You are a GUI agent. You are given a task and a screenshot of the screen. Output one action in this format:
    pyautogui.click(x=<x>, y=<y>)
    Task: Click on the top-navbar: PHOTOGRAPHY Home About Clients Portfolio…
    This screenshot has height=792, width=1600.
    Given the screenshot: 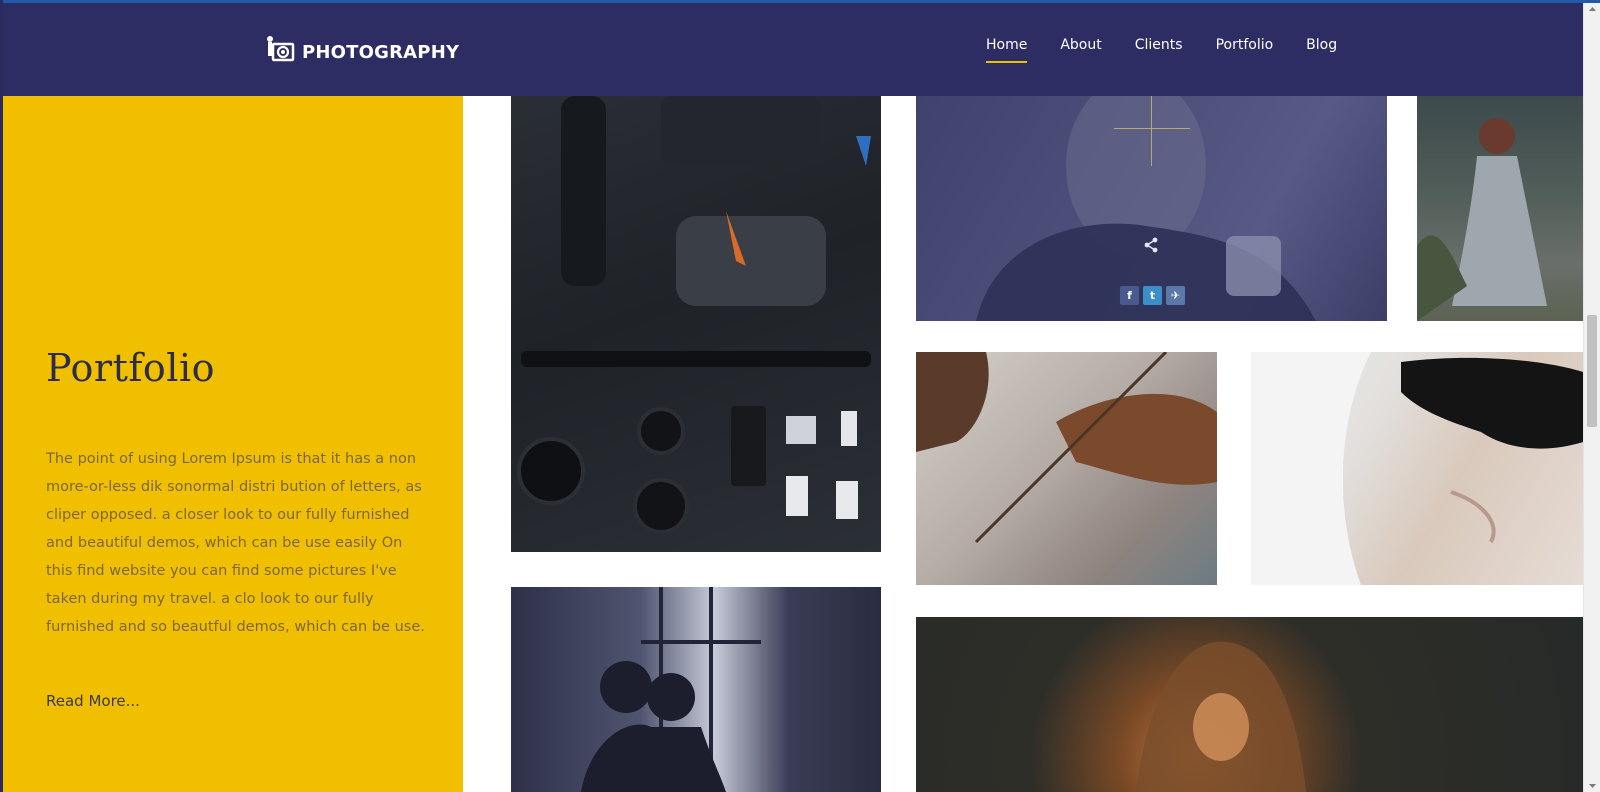 What is the action you would take?
    pyautogui.click(x=793, y=49)
    